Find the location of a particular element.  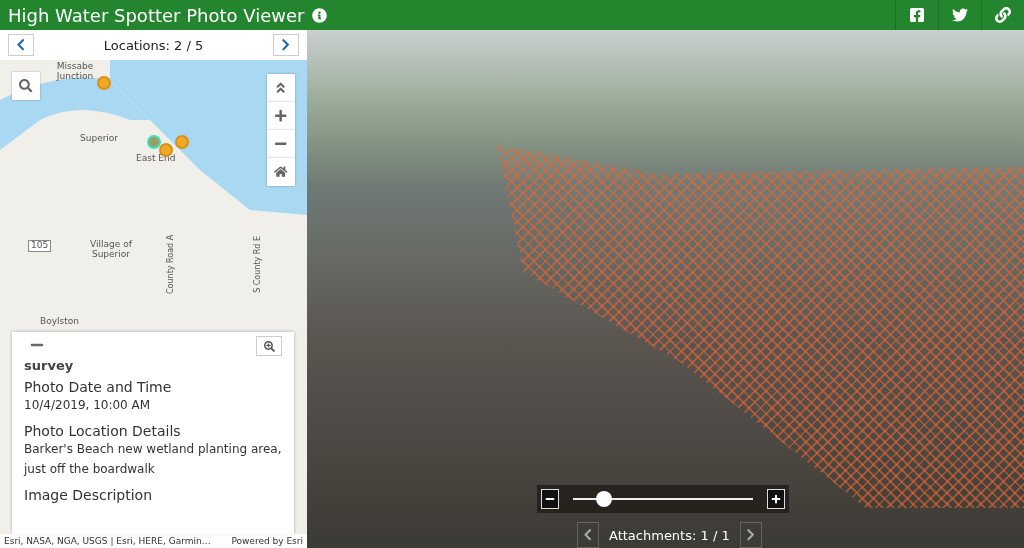

slider-thumb is located at coordinates (603, 499).